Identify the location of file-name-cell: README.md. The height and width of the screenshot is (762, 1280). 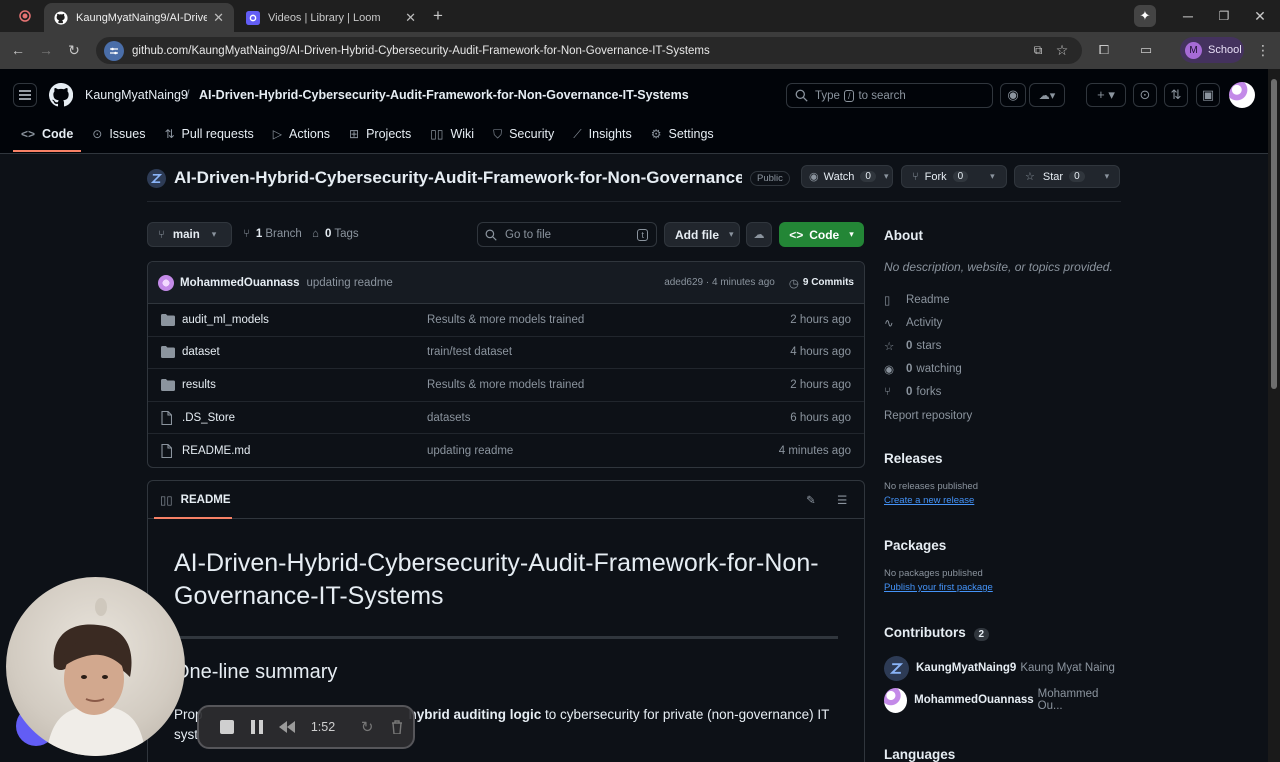
(294, 450).